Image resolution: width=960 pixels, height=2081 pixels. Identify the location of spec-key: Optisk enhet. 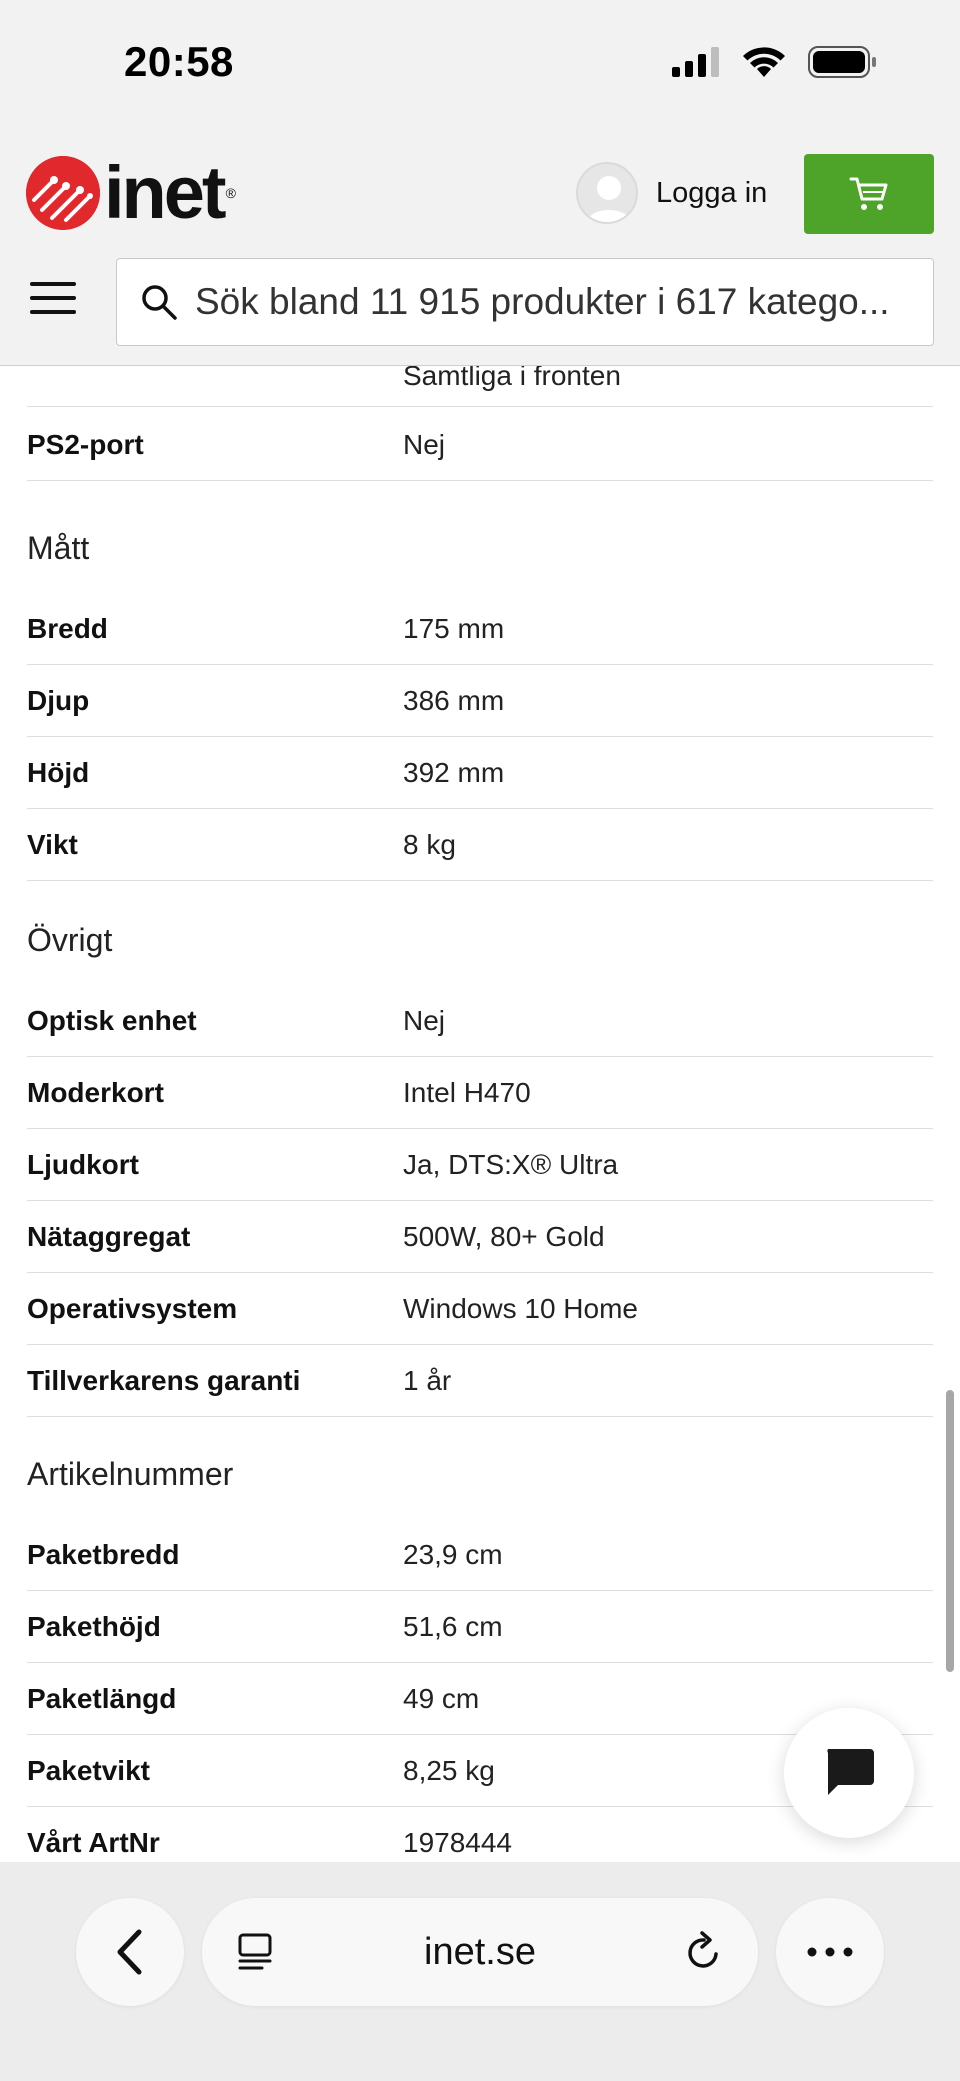
(112, 1020).